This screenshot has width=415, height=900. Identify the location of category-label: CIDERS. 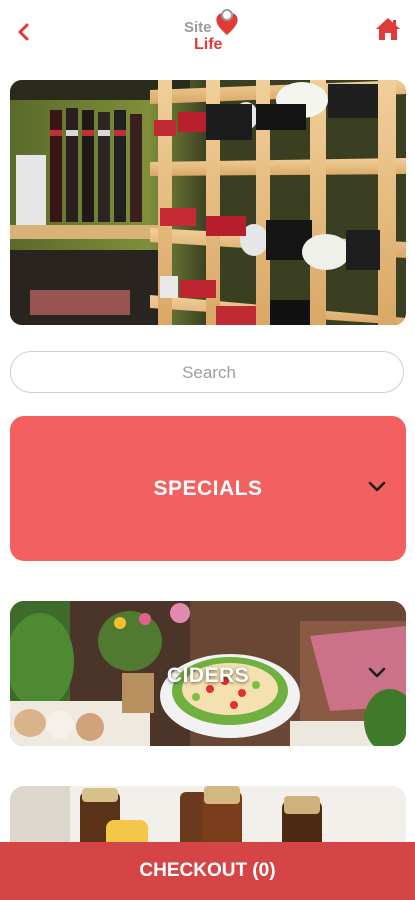
(208, 675).